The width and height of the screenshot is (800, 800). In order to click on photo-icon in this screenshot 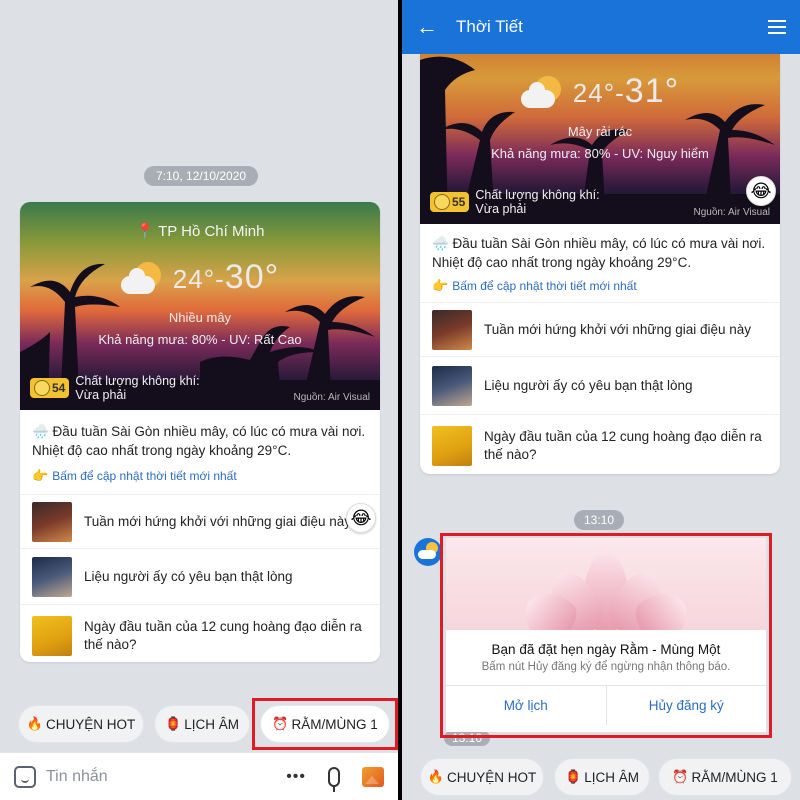, I will do `click(373, 776)`.